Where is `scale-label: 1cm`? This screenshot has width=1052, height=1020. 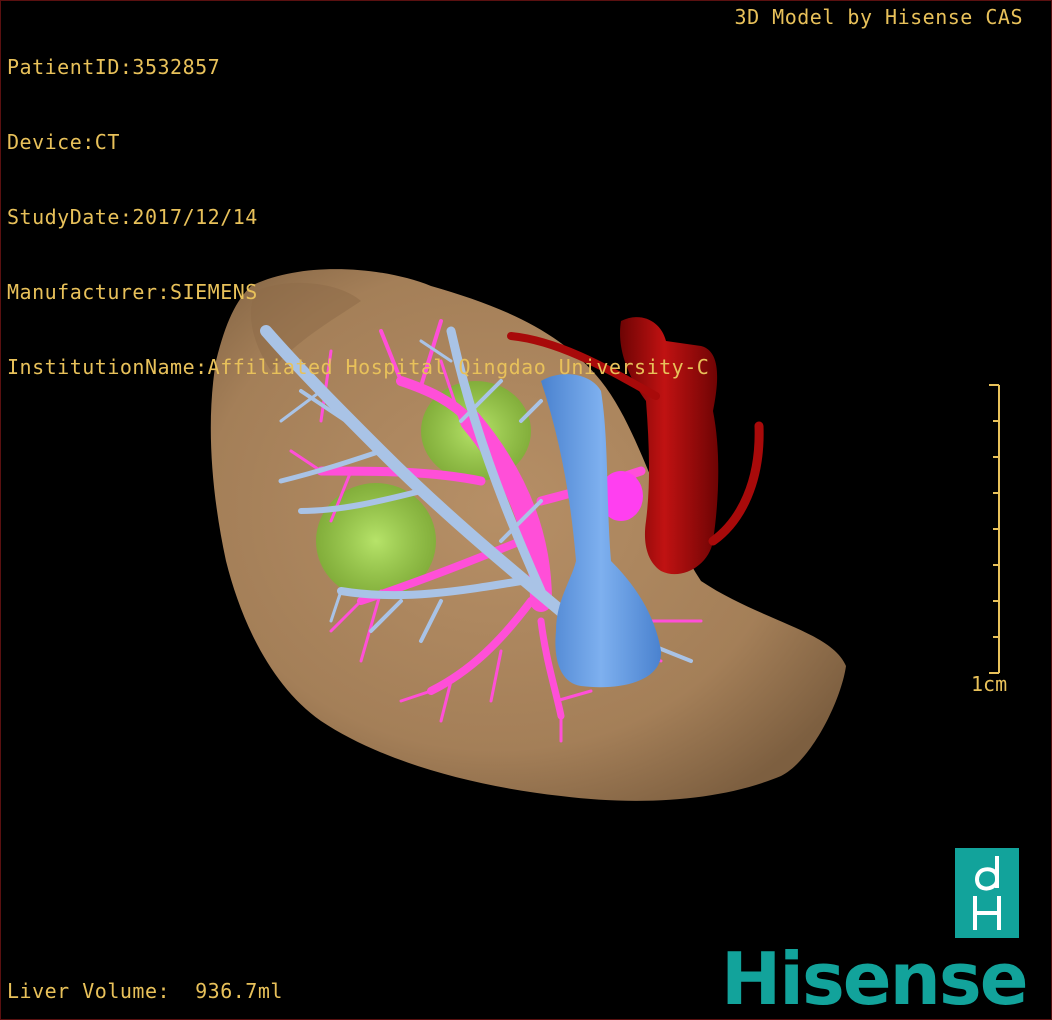 scale-label: 1cm is located at coordinates (989, 684).